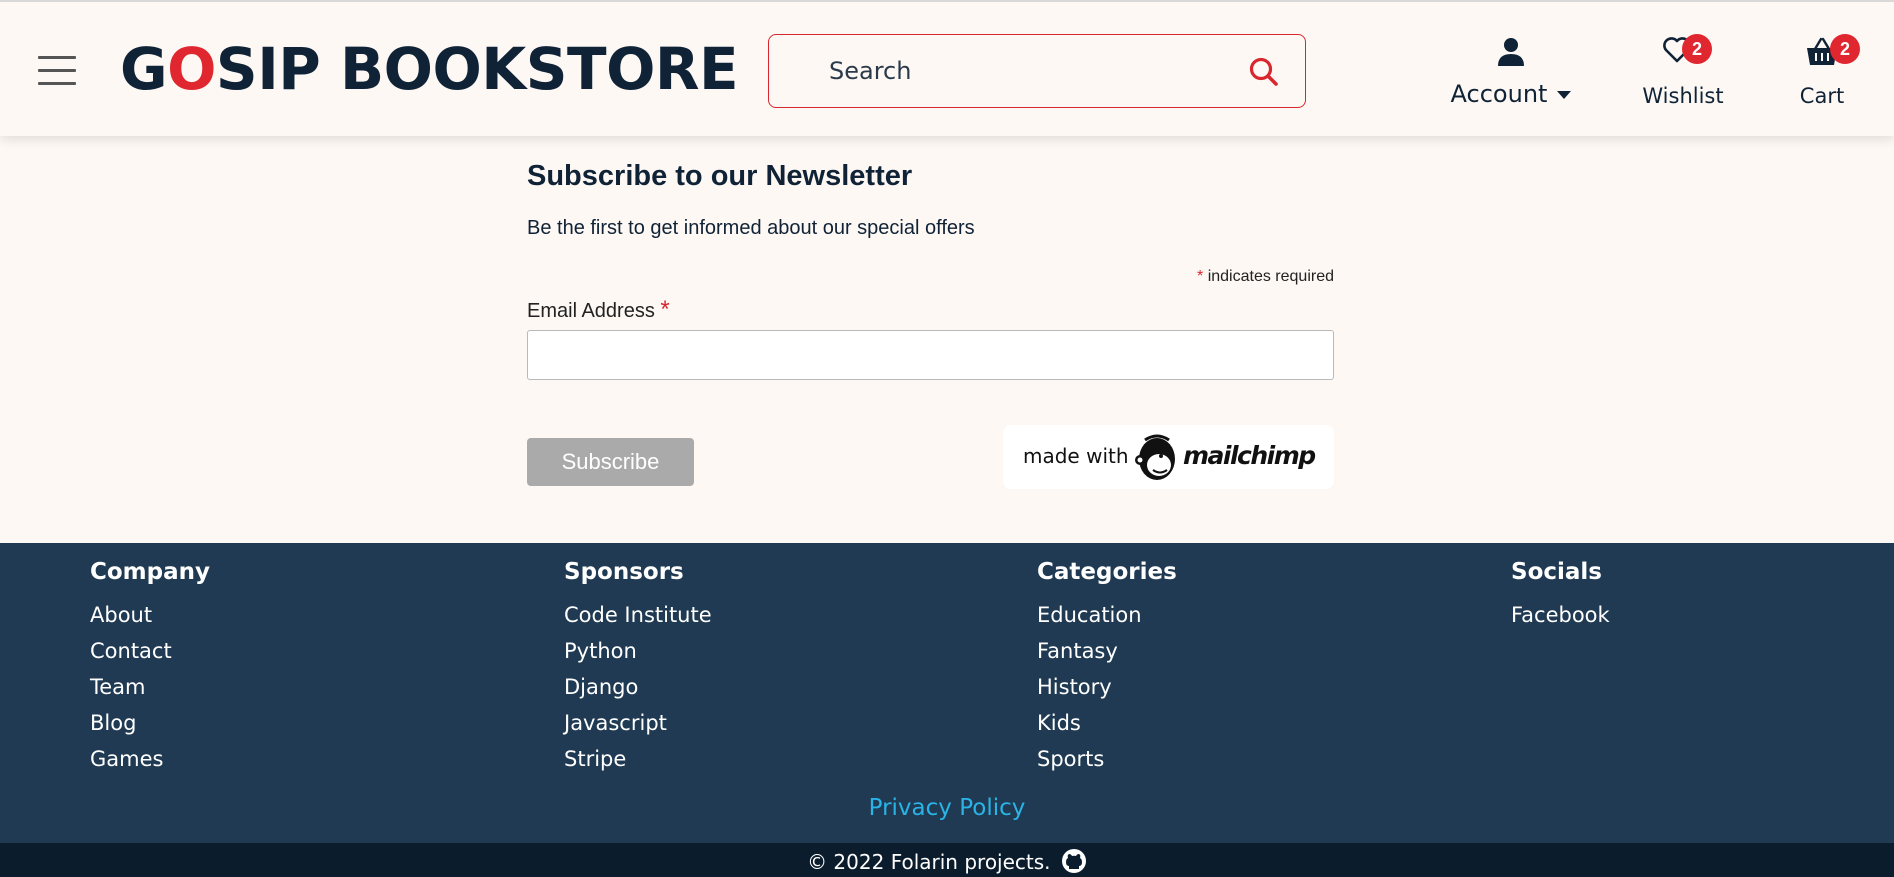 The height and width of the screenshot is (877, 1894). What do you see at coordinates (1249, 455) in the screenshot?
I see `mailchimp-wordmark: mailchimp` at bounding box center [1249, 455].